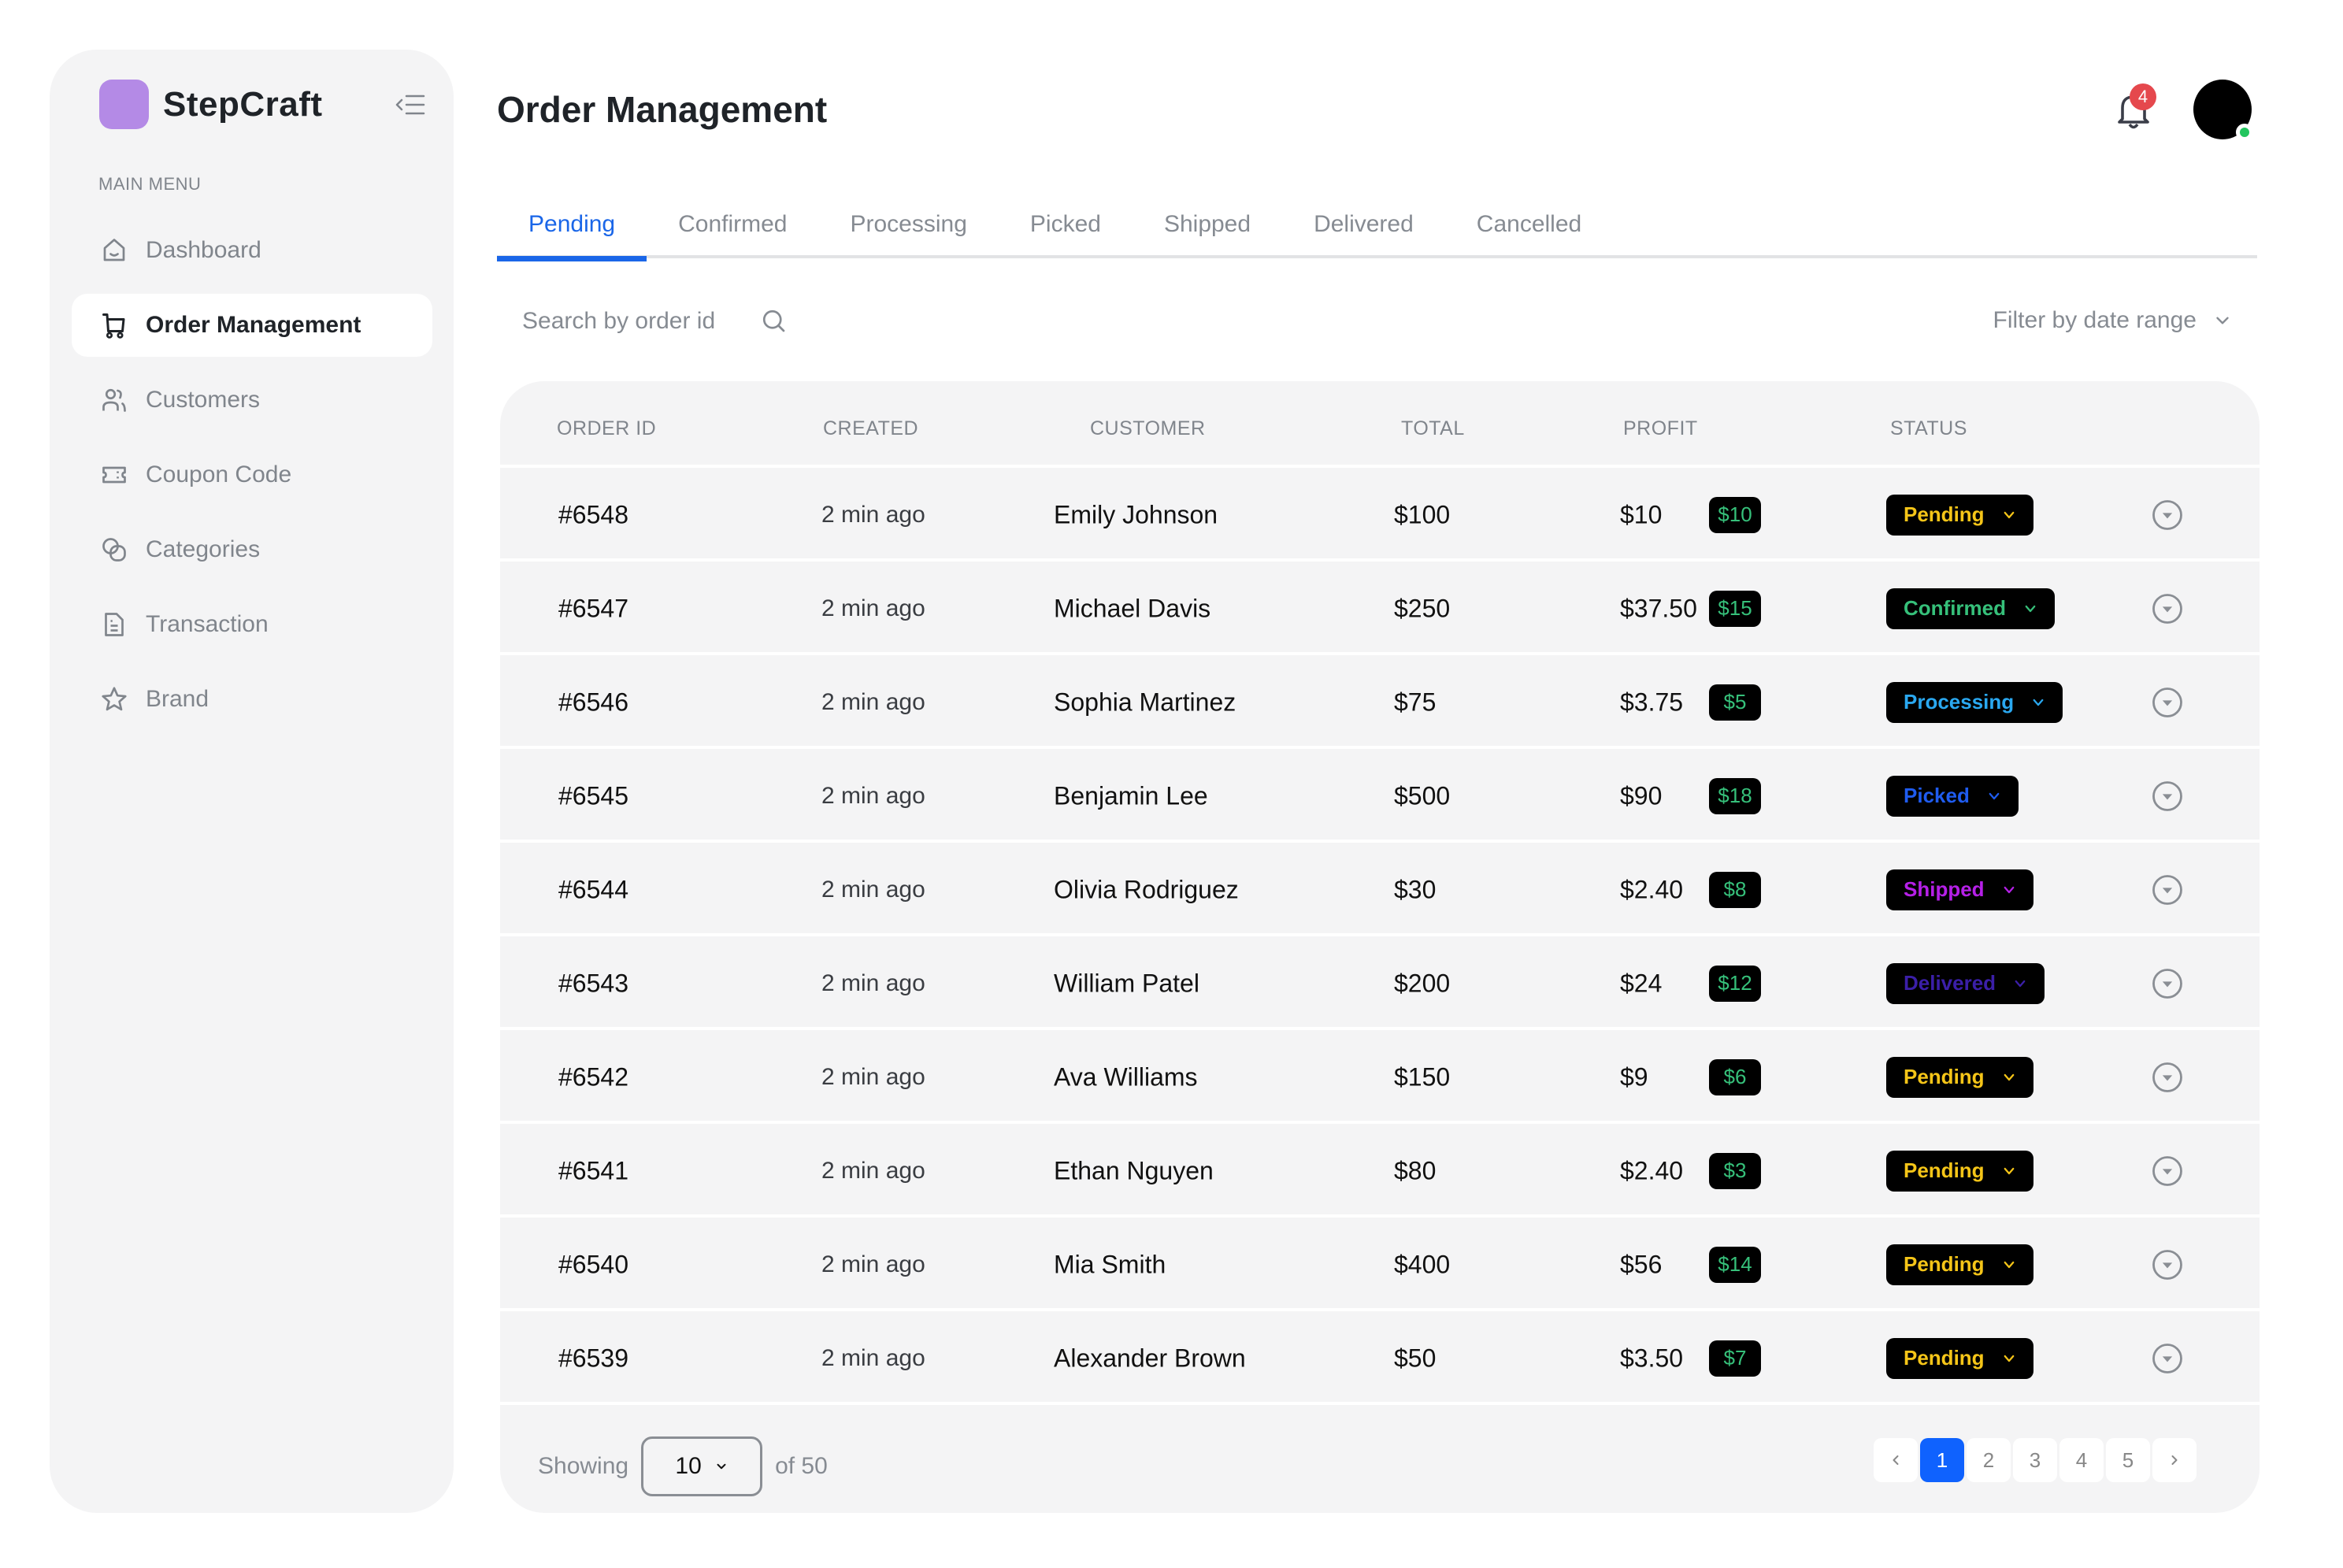 Image resolution: width=2343 pixels, height=1568 pixels. What do you see at coordinates (1735, 1170) in the screenshot?
I see `profit-badge: $3` at bounding box center [1735, 1170].